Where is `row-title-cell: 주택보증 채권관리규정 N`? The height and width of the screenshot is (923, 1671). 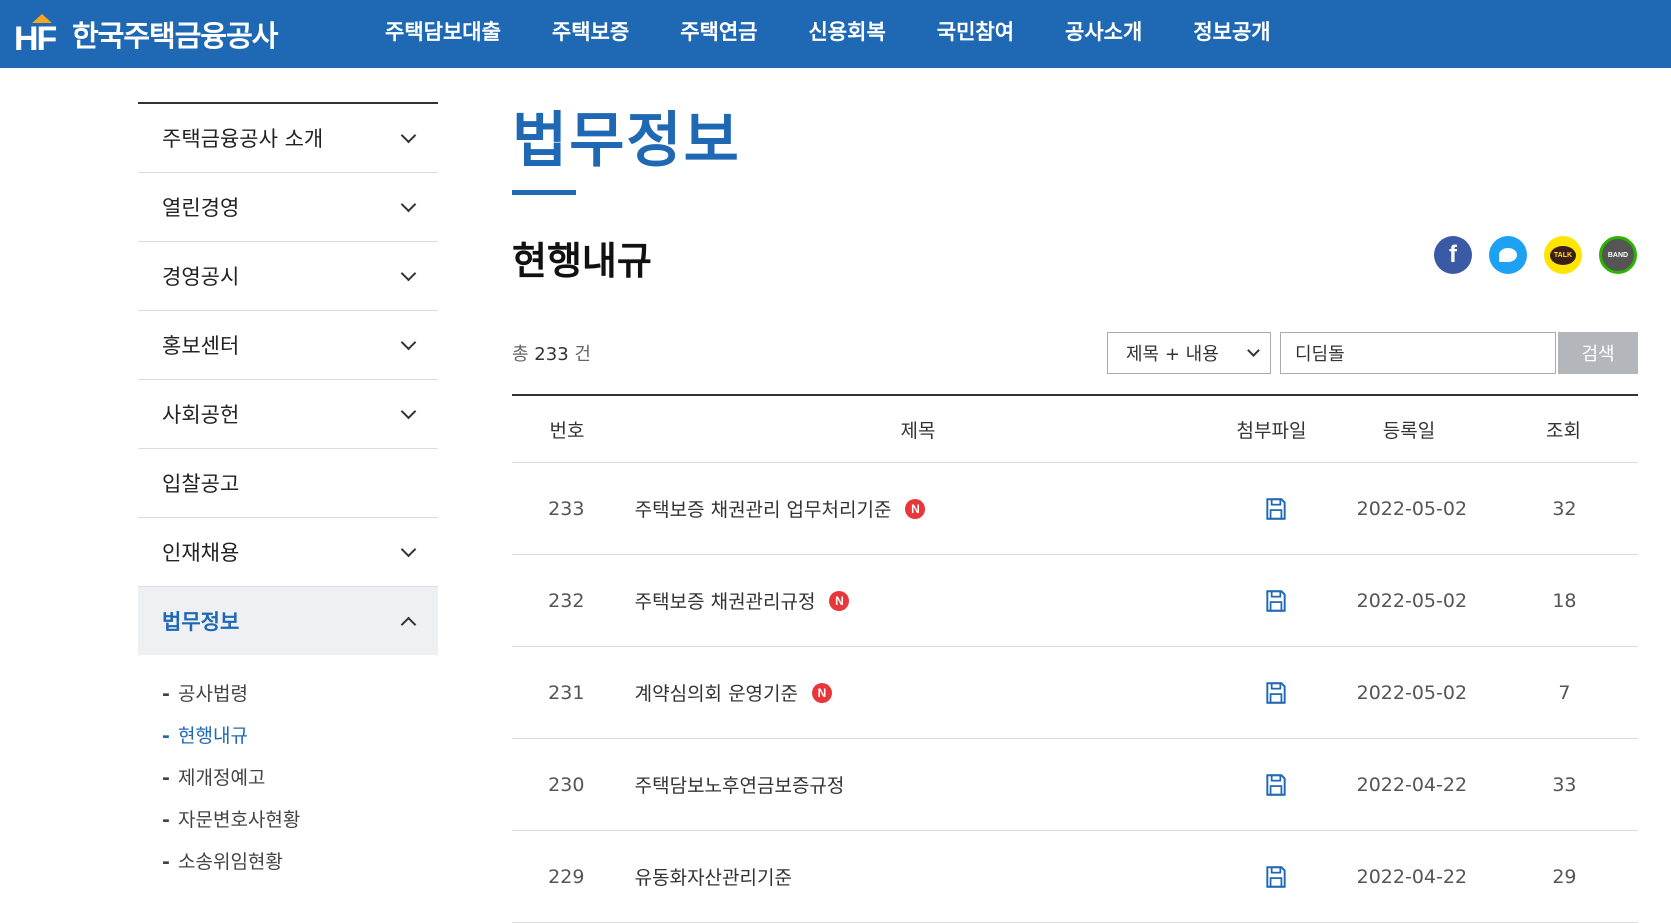
row-title-cell: 주택보증 채권관리규정 N is located at coordinates (920, 600).